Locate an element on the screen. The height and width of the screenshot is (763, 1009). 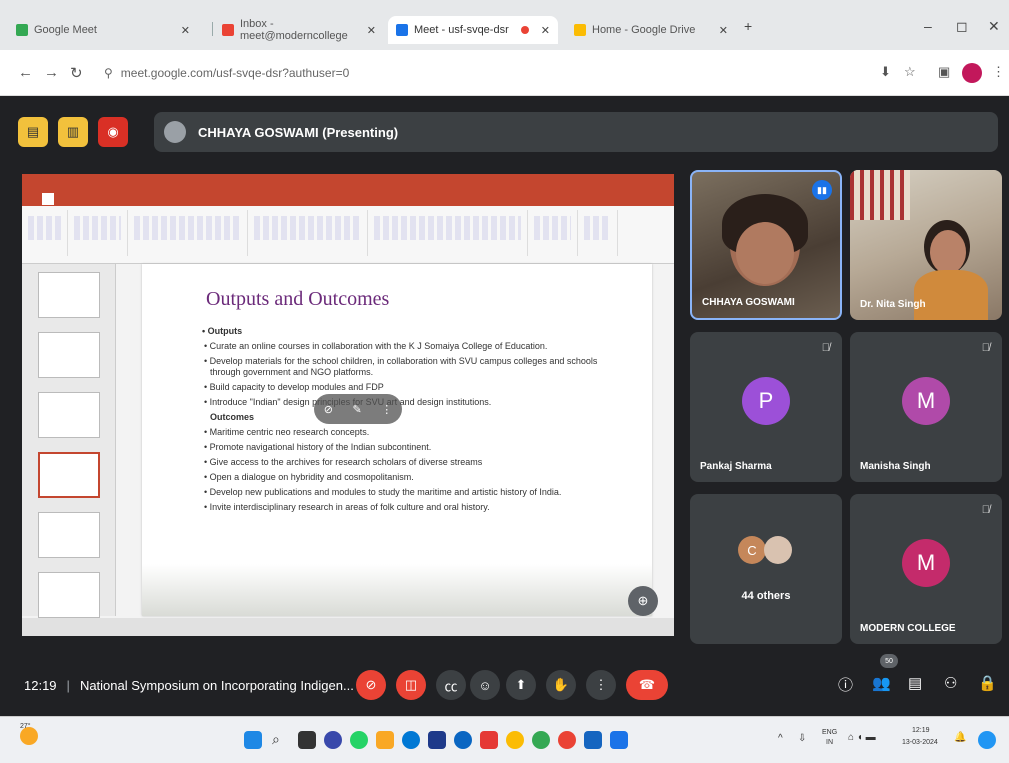
participant-tile-manisha: 🎙̸ M Manisha Singh is located at coordinates (926, 407).